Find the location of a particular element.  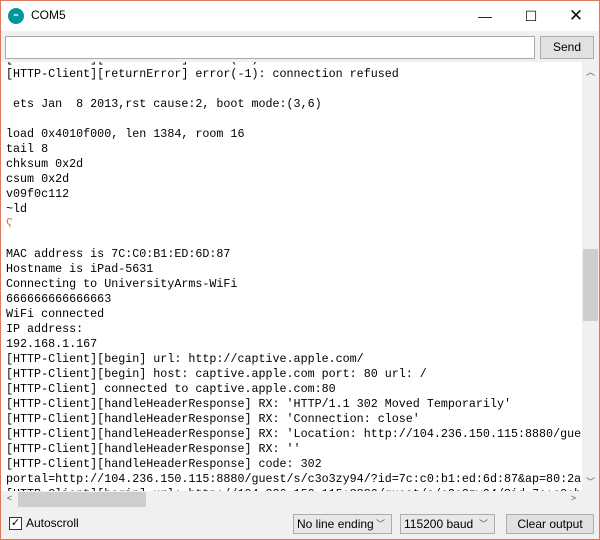

minimize-button: — is located at coordinates (485, 16).